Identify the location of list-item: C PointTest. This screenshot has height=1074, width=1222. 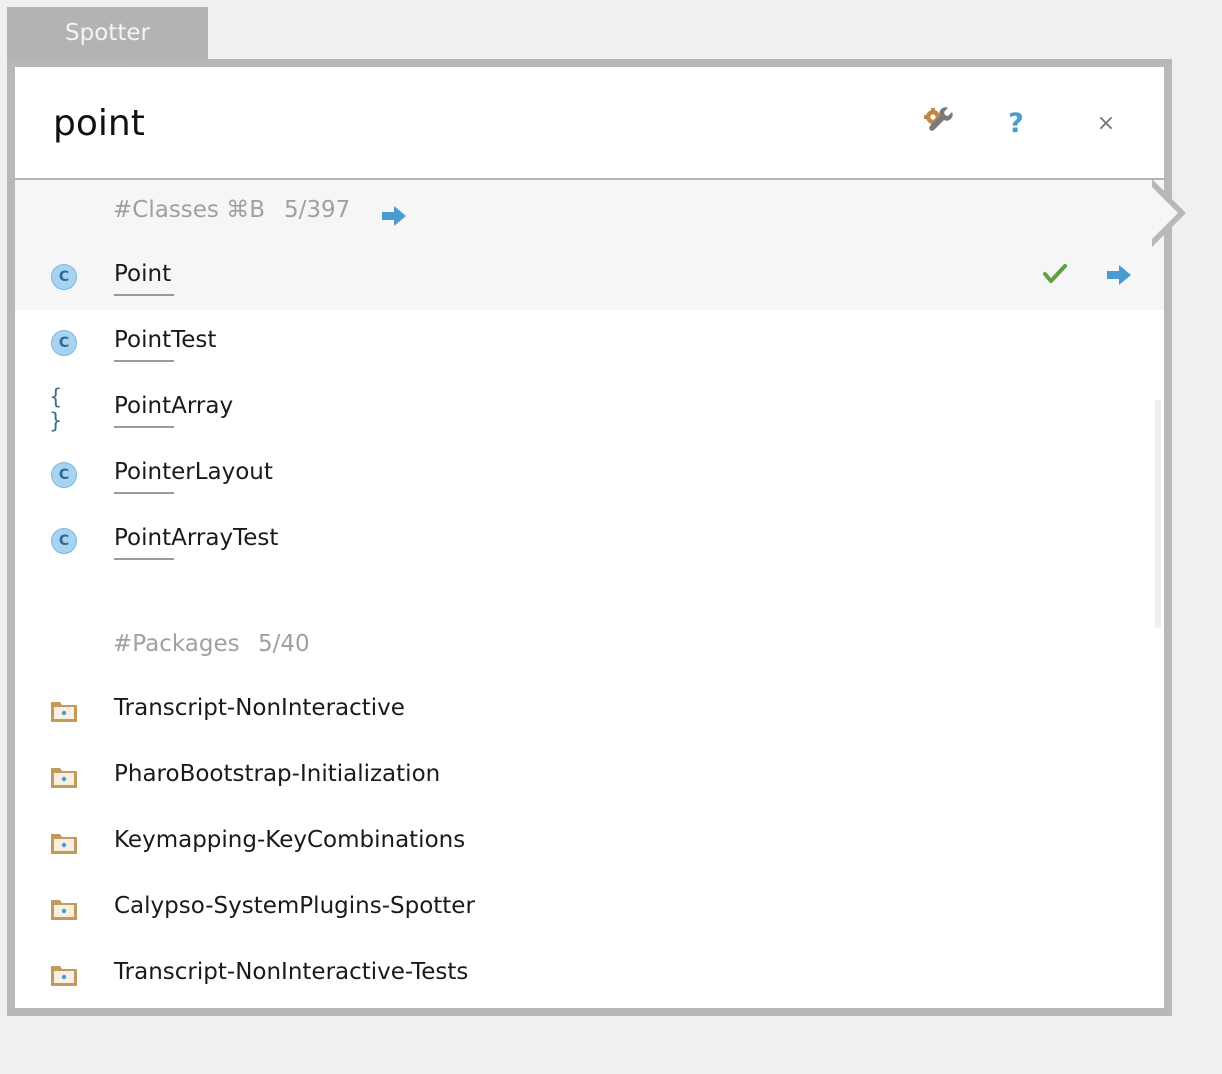
(589, 343).